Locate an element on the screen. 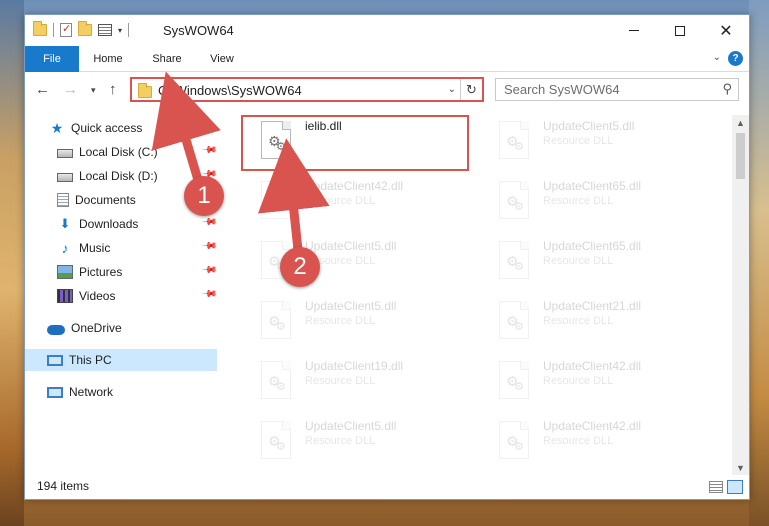  sidebar-item-label: Local Disk (D:) is located at coordinates (118, 176).